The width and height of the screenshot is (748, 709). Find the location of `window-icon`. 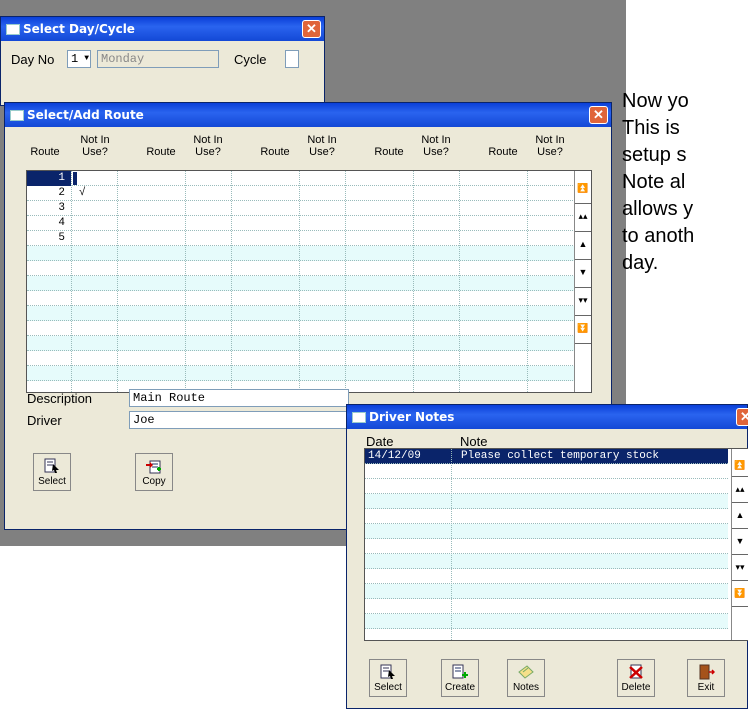

window-icon is located at coordinates (17, 115).